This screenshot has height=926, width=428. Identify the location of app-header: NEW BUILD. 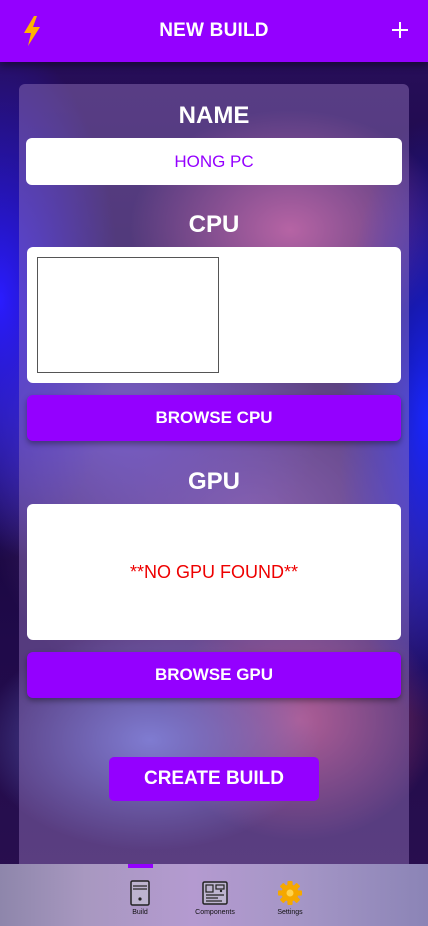
(214, 31).